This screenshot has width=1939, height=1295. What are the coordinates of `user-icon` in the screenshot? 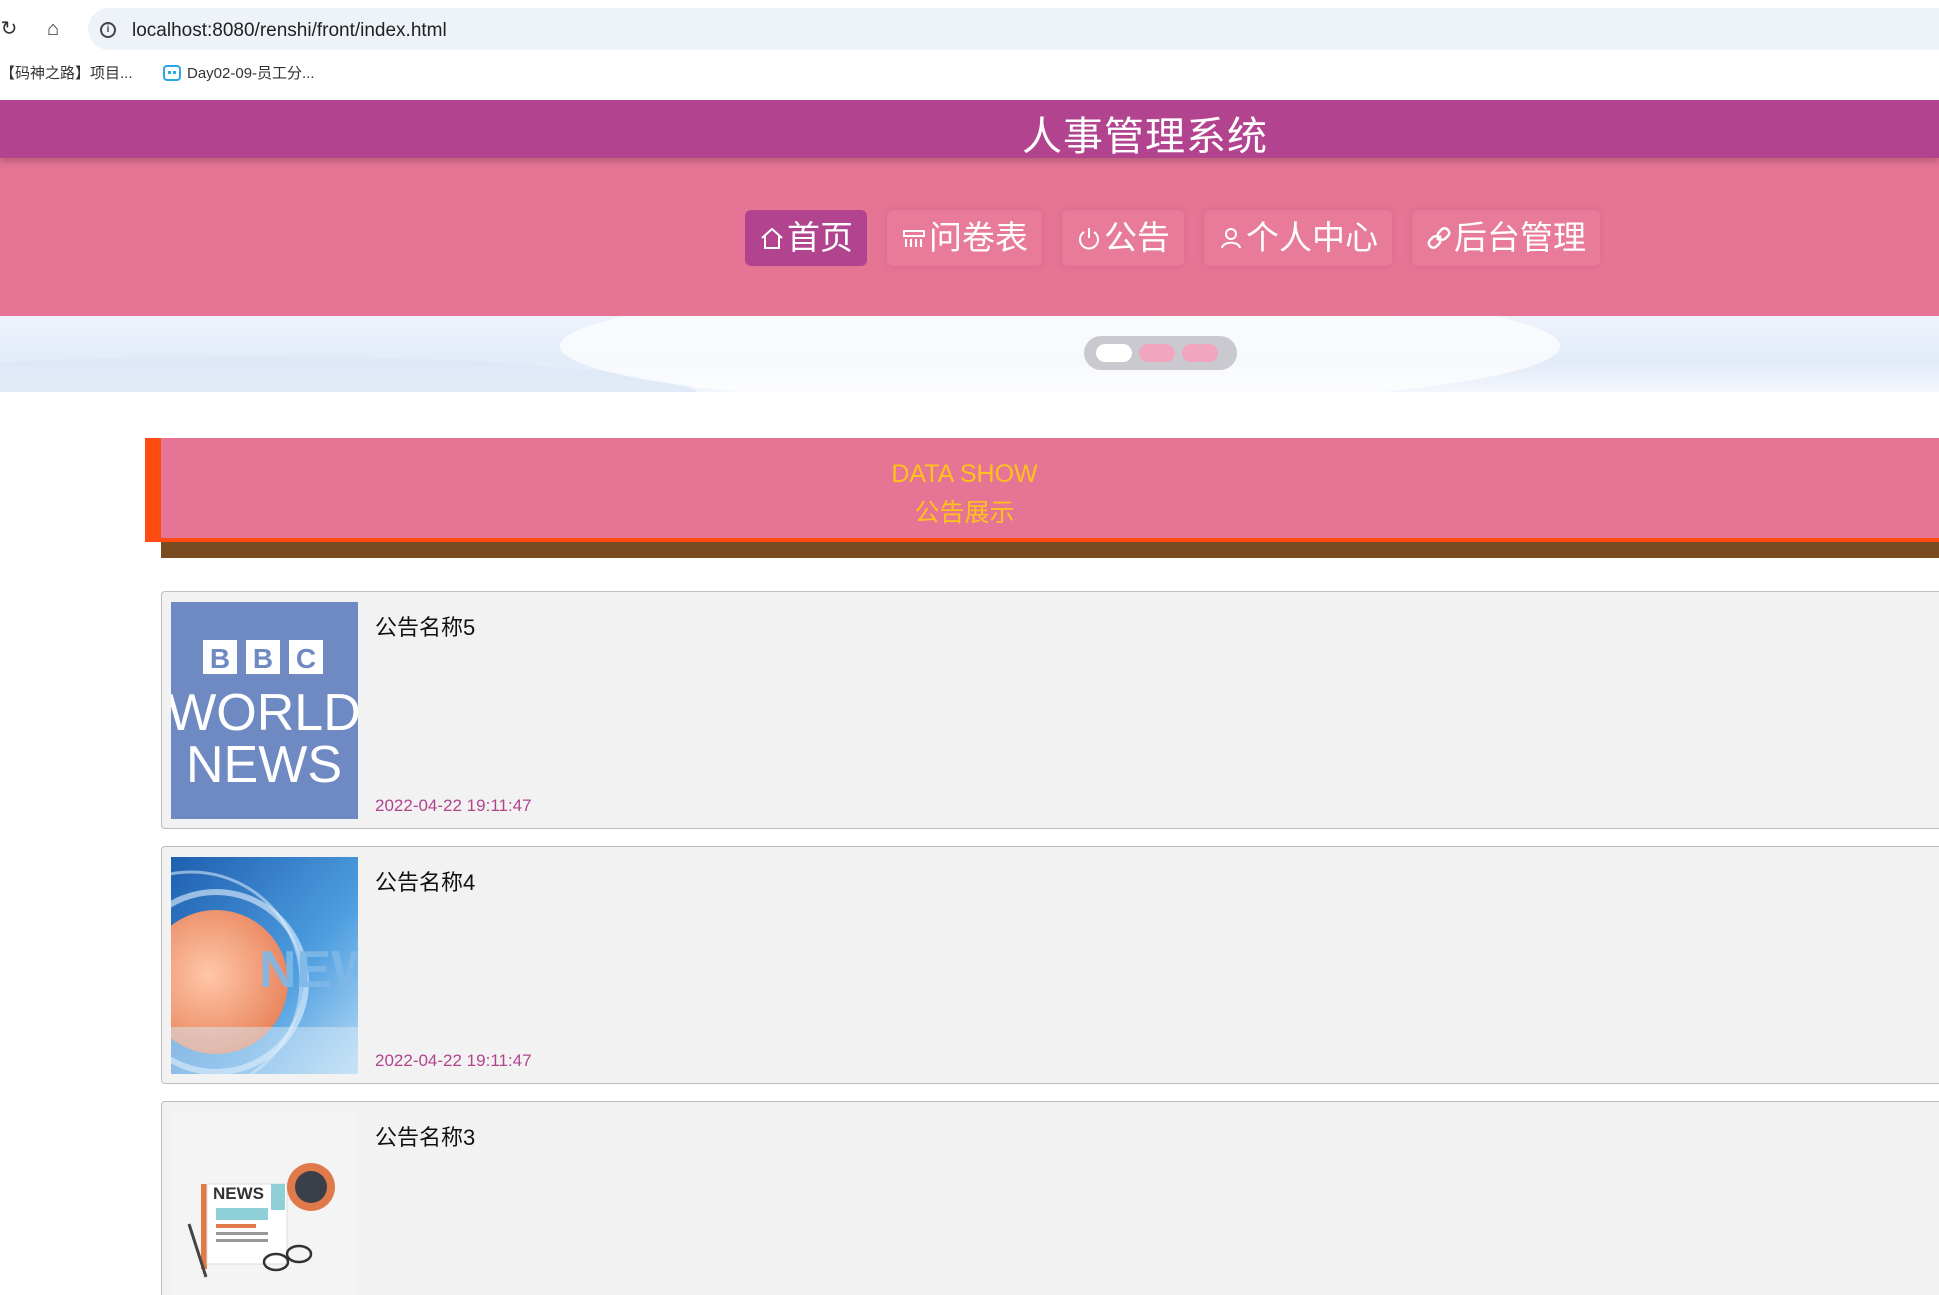 It's located at (1231, 238).